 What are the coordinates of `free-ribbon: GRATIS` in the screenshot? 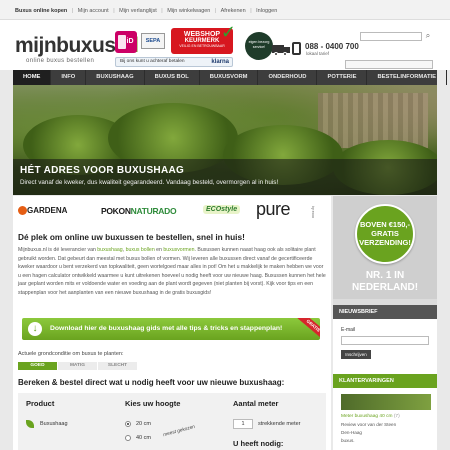 It's located at (308, 329).